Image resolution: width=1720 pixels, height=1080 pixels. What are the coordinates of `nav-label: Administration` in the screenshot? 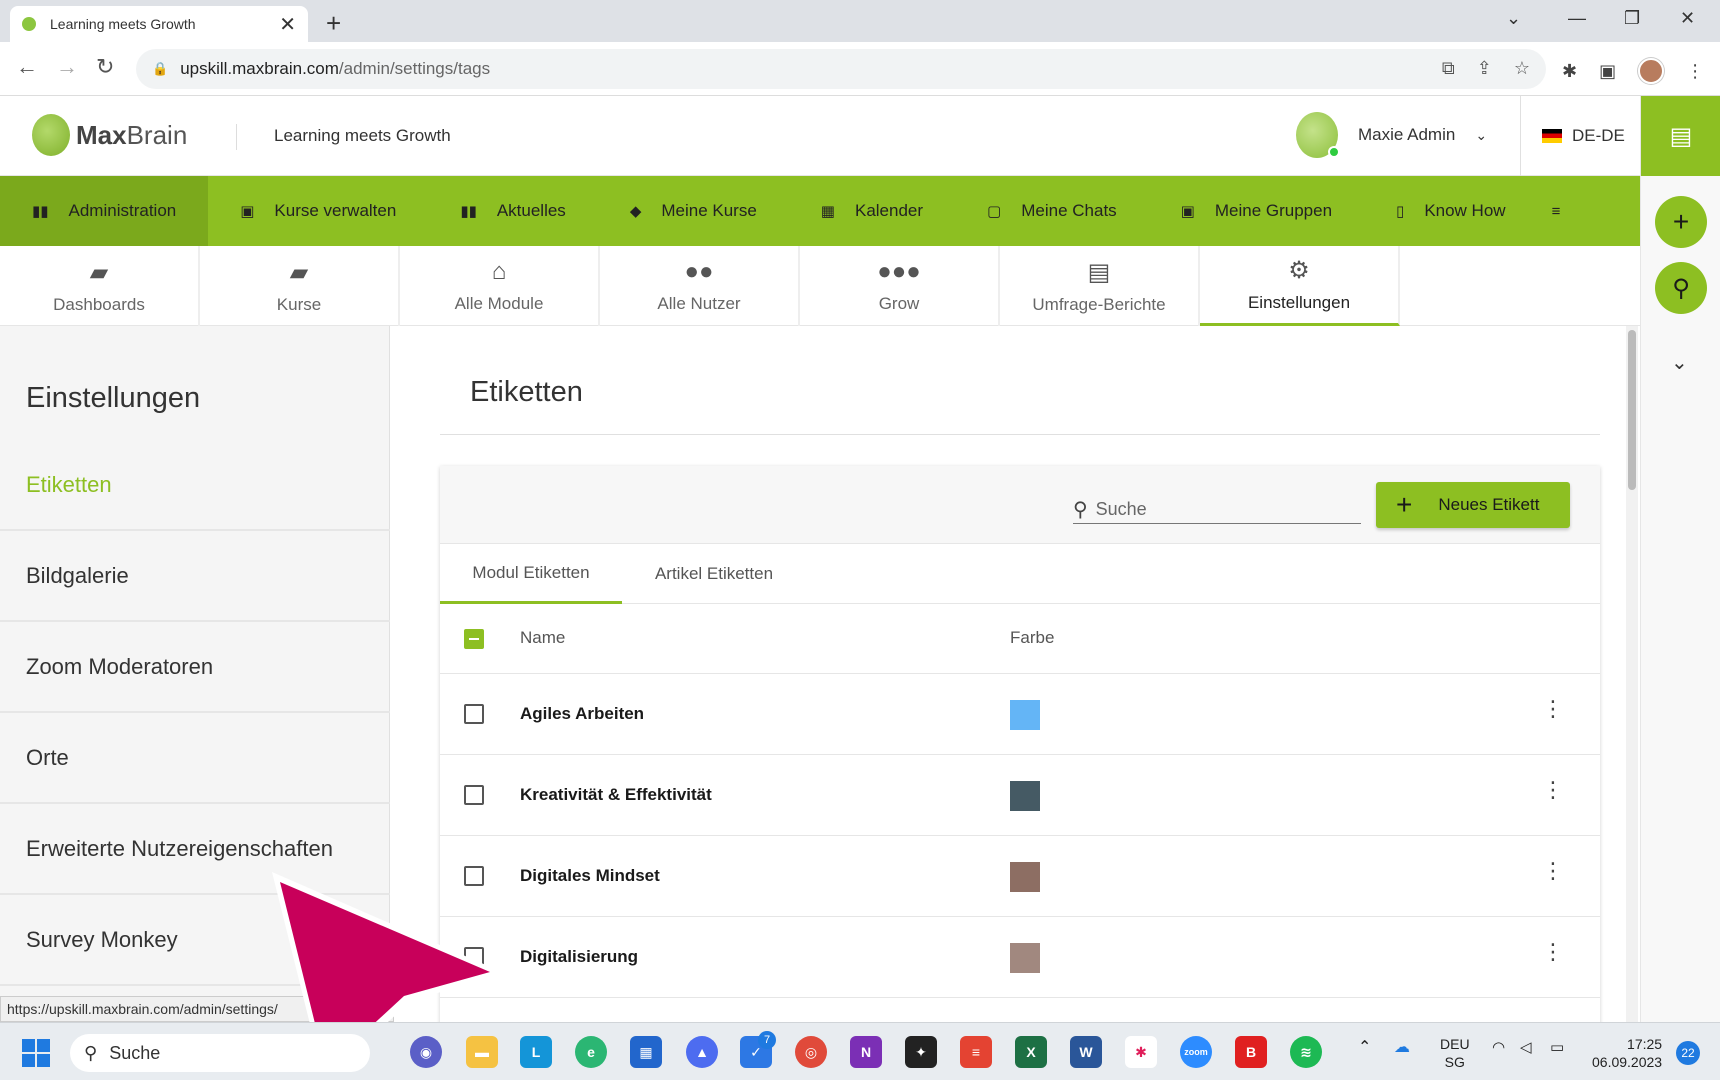 It's located at (122, 210).